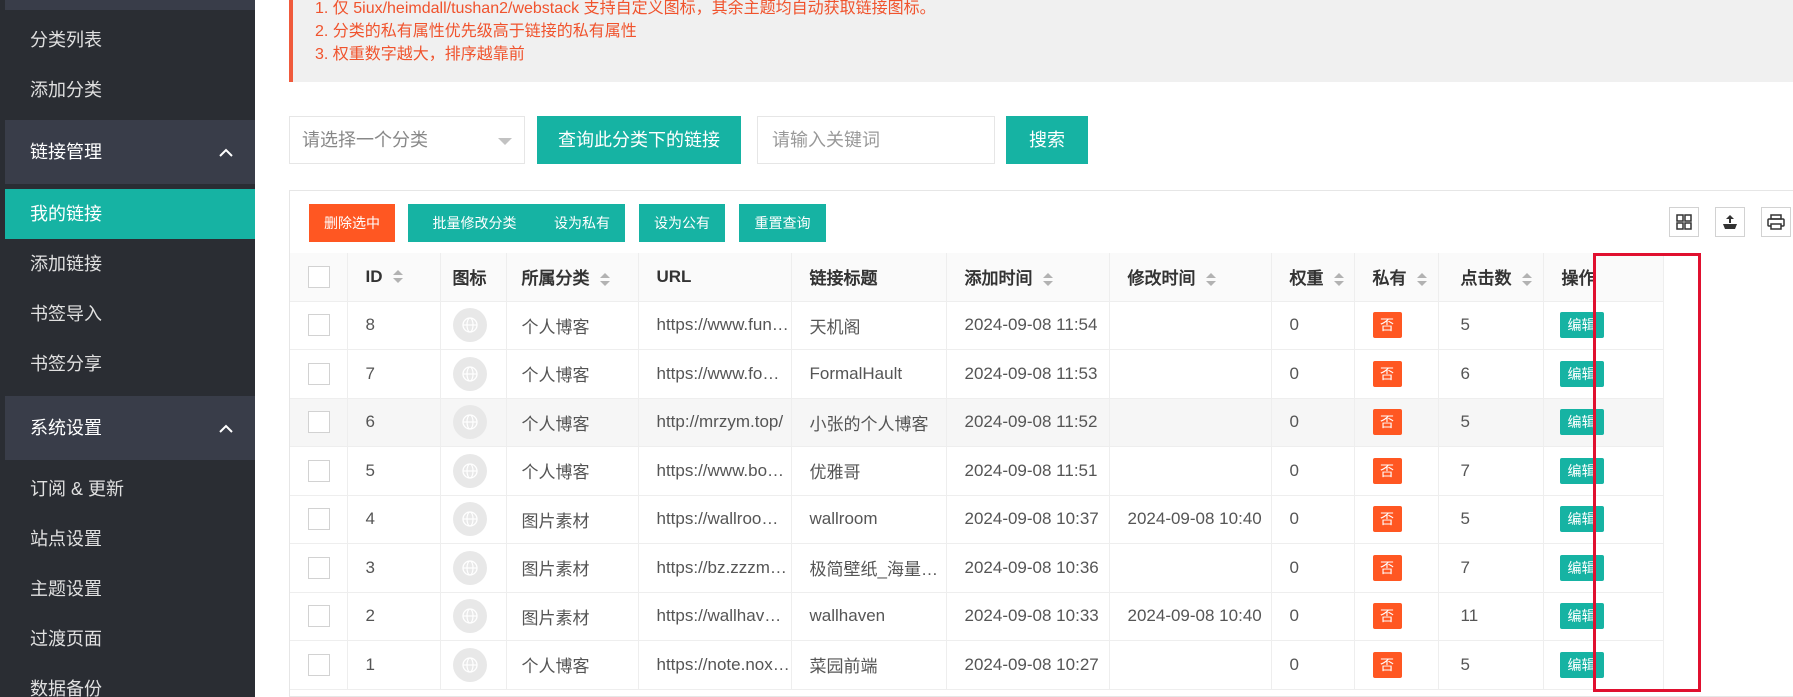 This screenshot has height=697, width=1793. Describe the element at coordinates (130, 264) in the screenshot. I see `sidebar-item-add-link: 添加链接` at that location.